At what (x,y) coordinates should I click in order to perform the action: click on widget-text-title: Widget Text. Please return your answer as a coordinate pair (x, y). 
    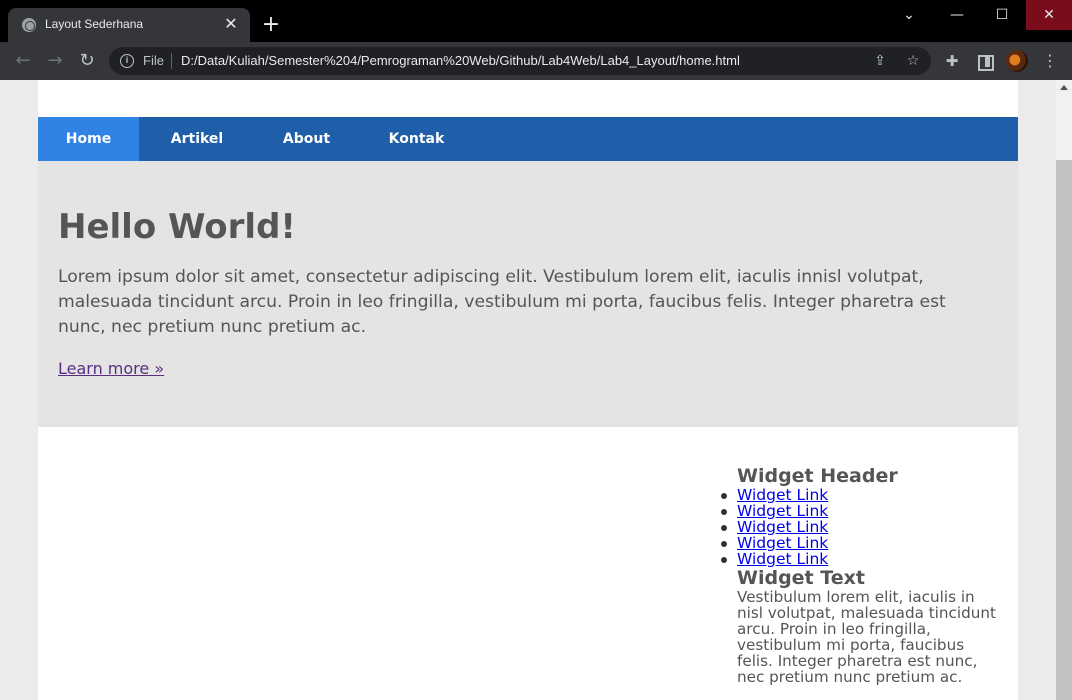
    Looking at the image, I should click on (801, 578).